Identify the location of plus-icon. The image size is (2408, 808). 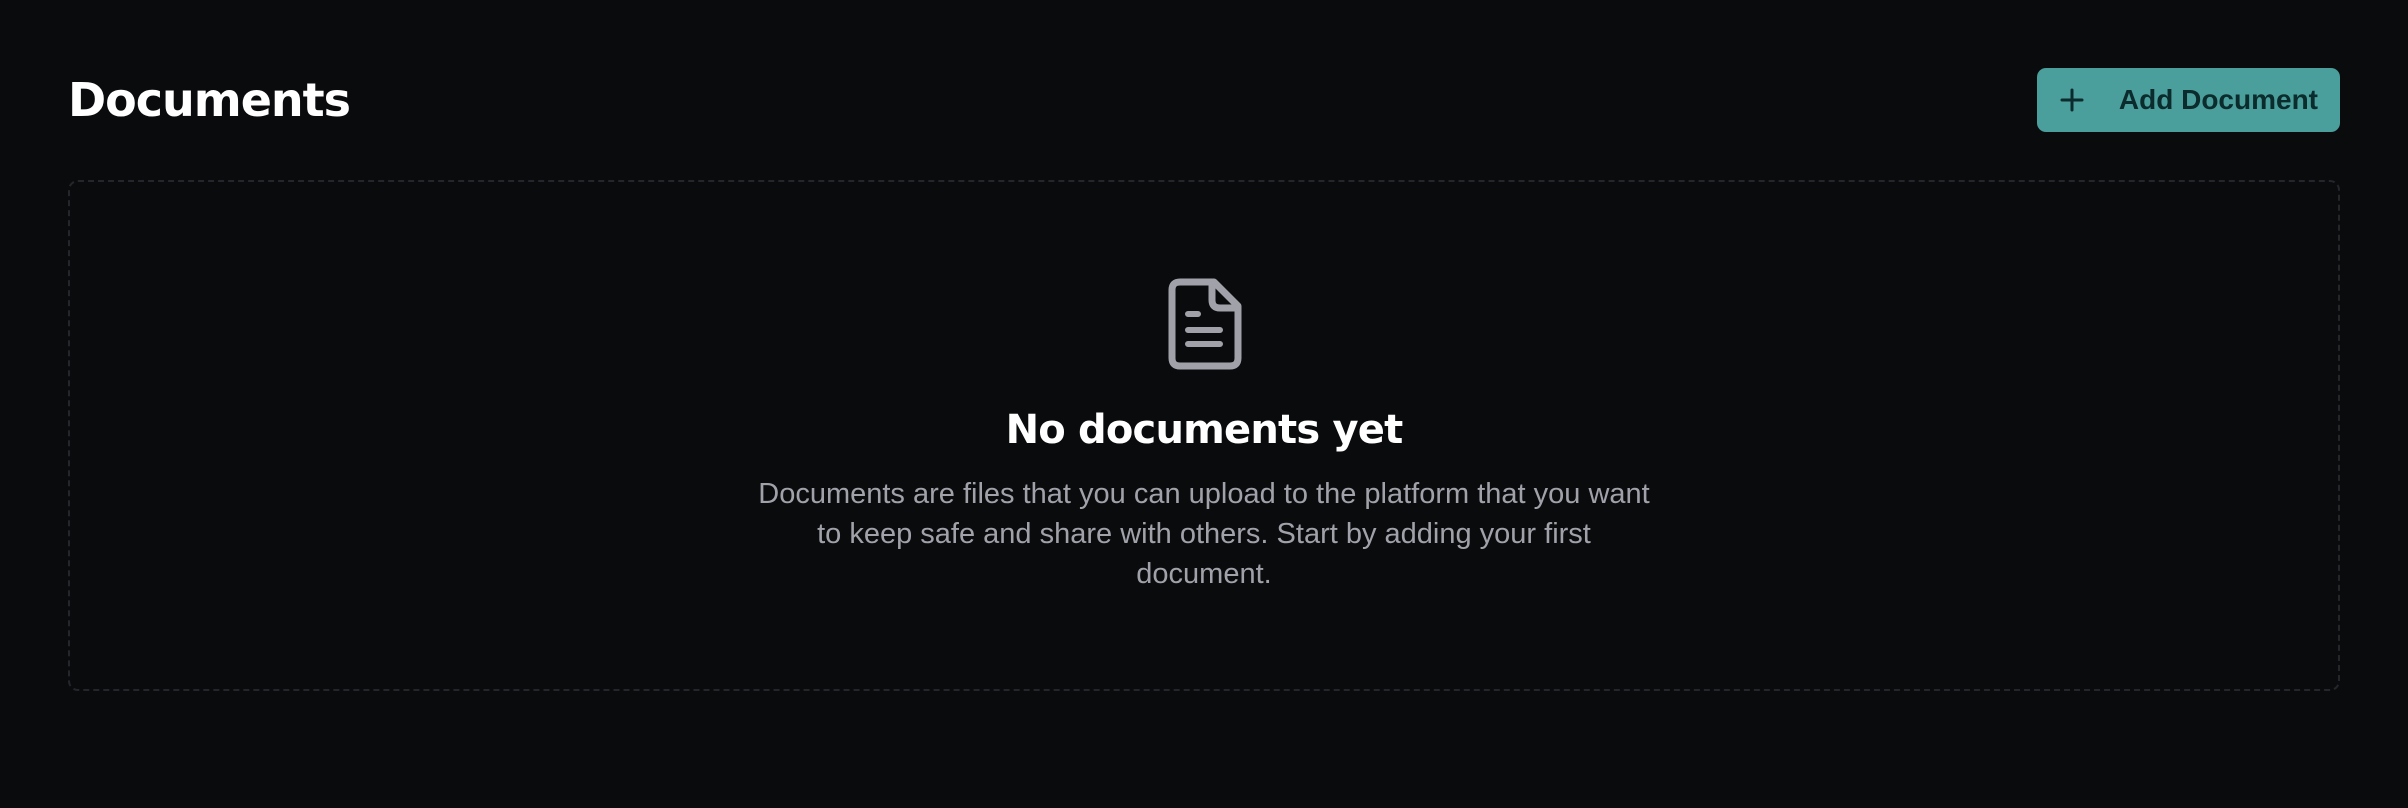
(2079, 100).